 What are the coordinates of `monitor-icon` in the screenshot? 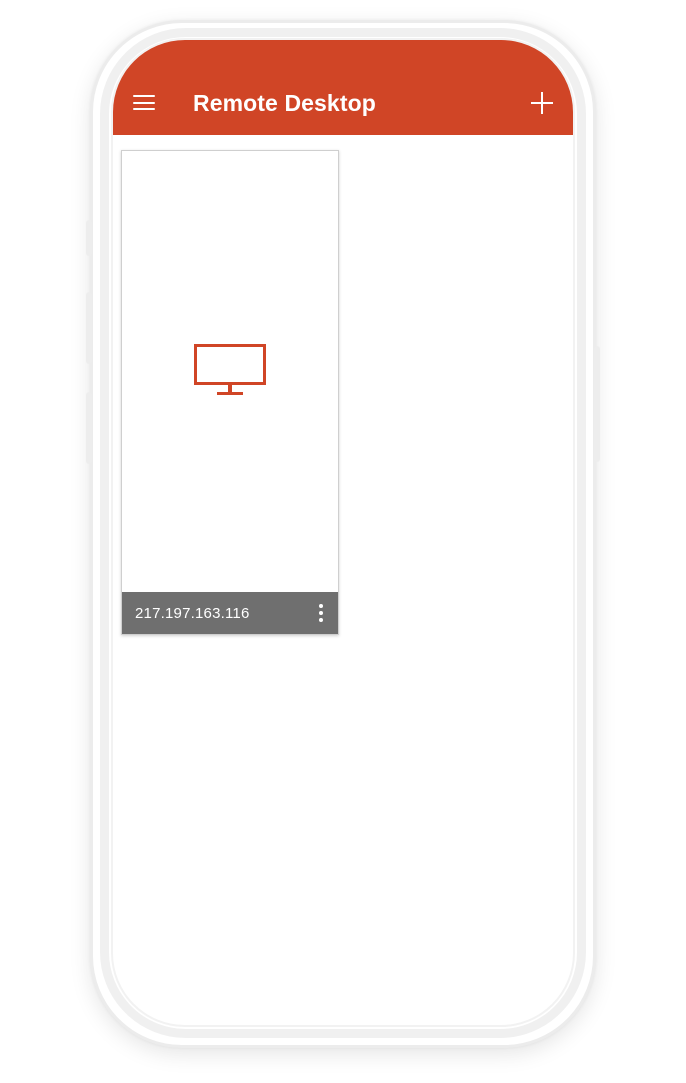 It's located at (230, 369).